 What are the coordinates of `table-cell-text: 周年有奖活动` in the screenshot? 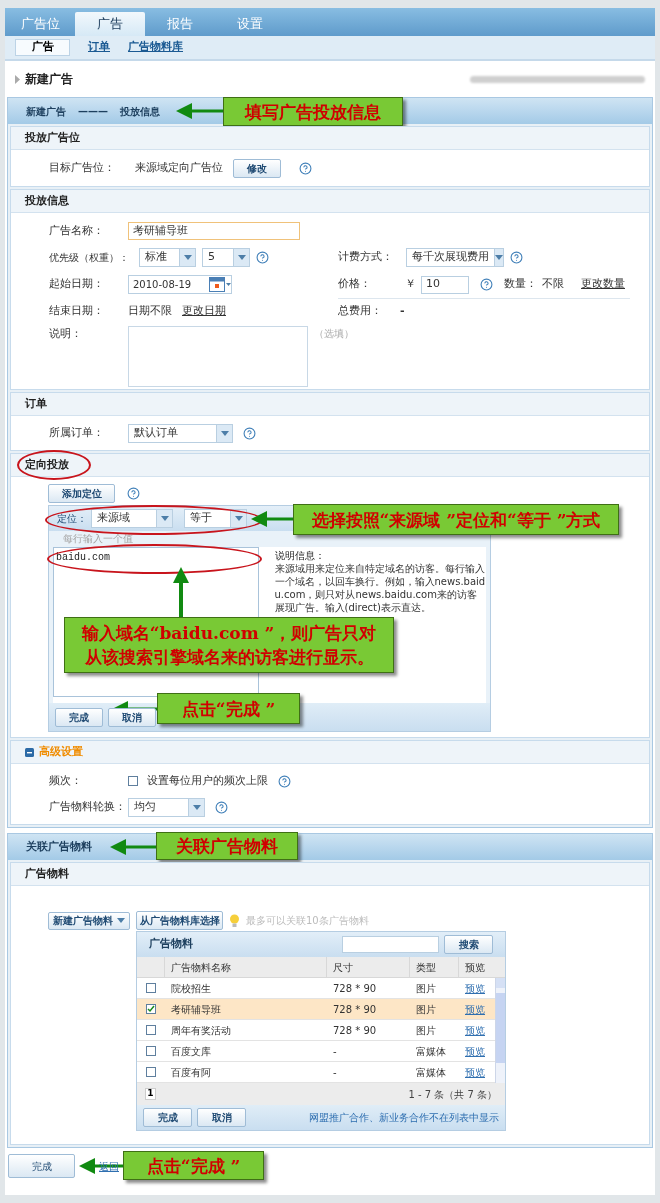 It's located at (201, 1030).